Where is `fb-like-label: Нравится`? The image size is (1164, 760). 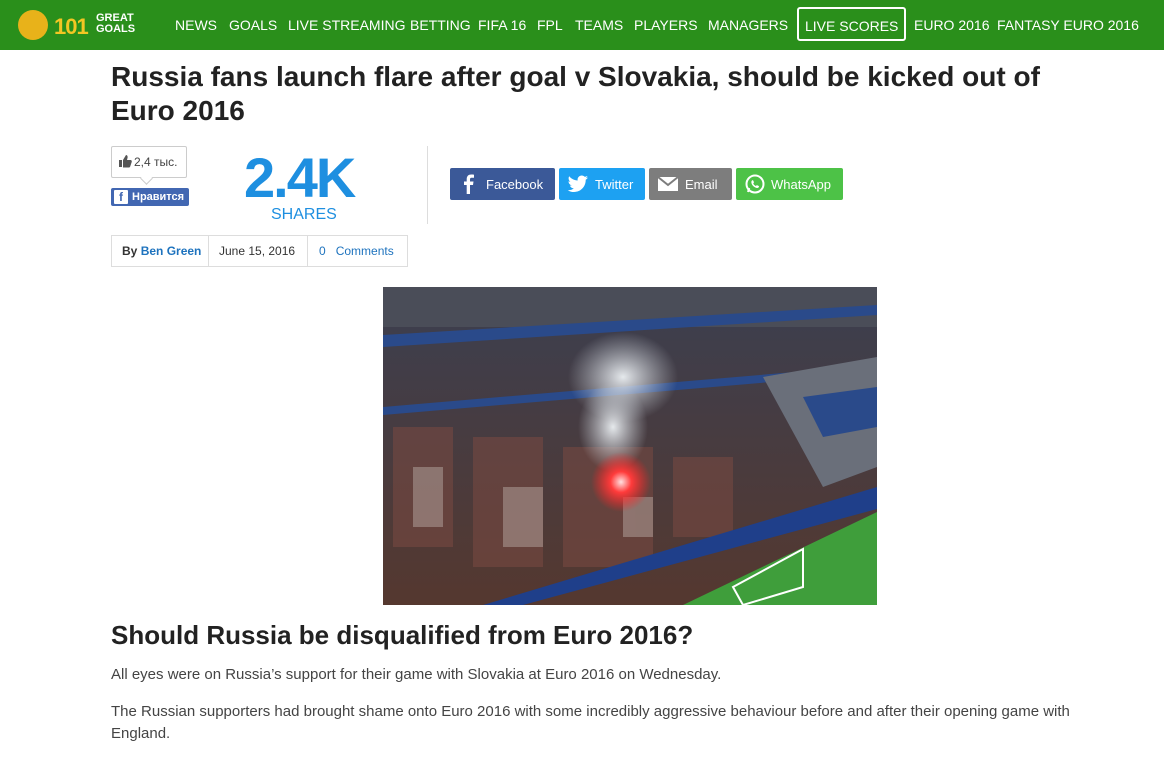 fb-like-label: Нравится is located at coordinates (158, 197).